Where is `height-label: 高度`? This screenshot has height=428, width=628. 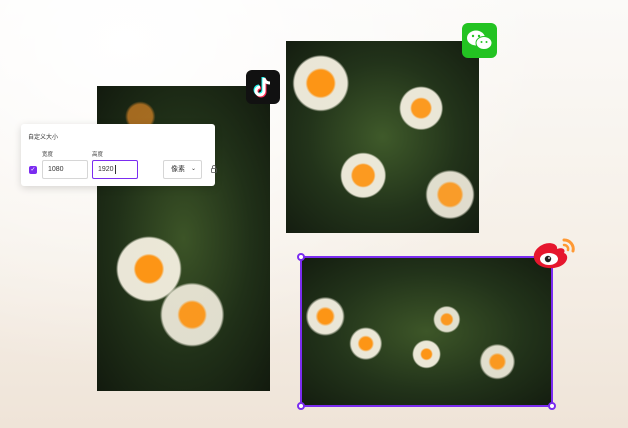
height-label: 高度 is located at coordinates (98, 155).